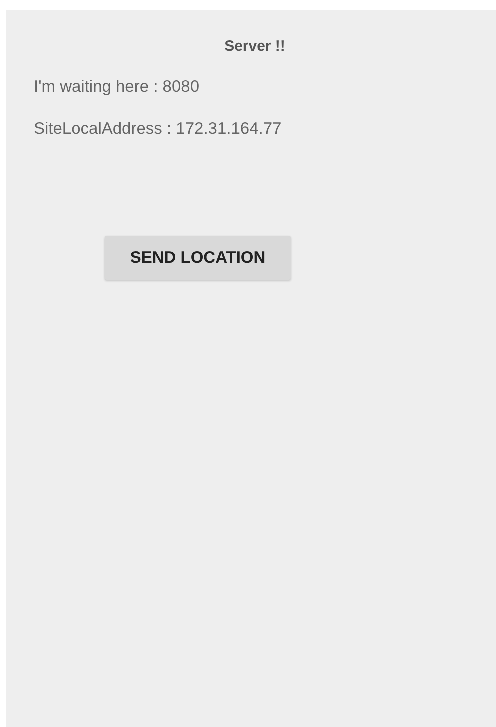 The width and height of the screenshot is (496, 727). Describe the element at coordinates (117, 87) in the screenshot. I see `info-text: I'm waiting here : 8080` at that location.